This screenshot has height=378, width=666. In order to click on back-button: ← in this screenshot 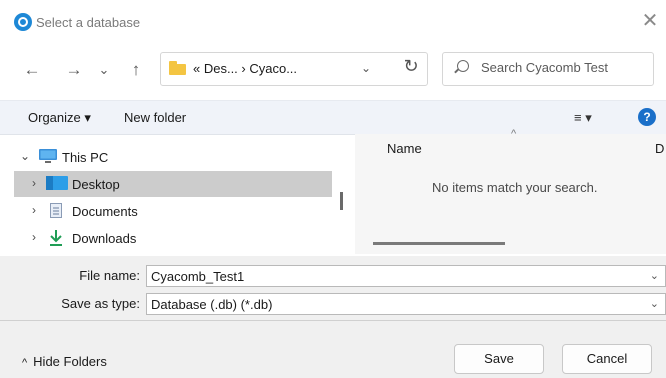, I will do `click(32, 70)`.